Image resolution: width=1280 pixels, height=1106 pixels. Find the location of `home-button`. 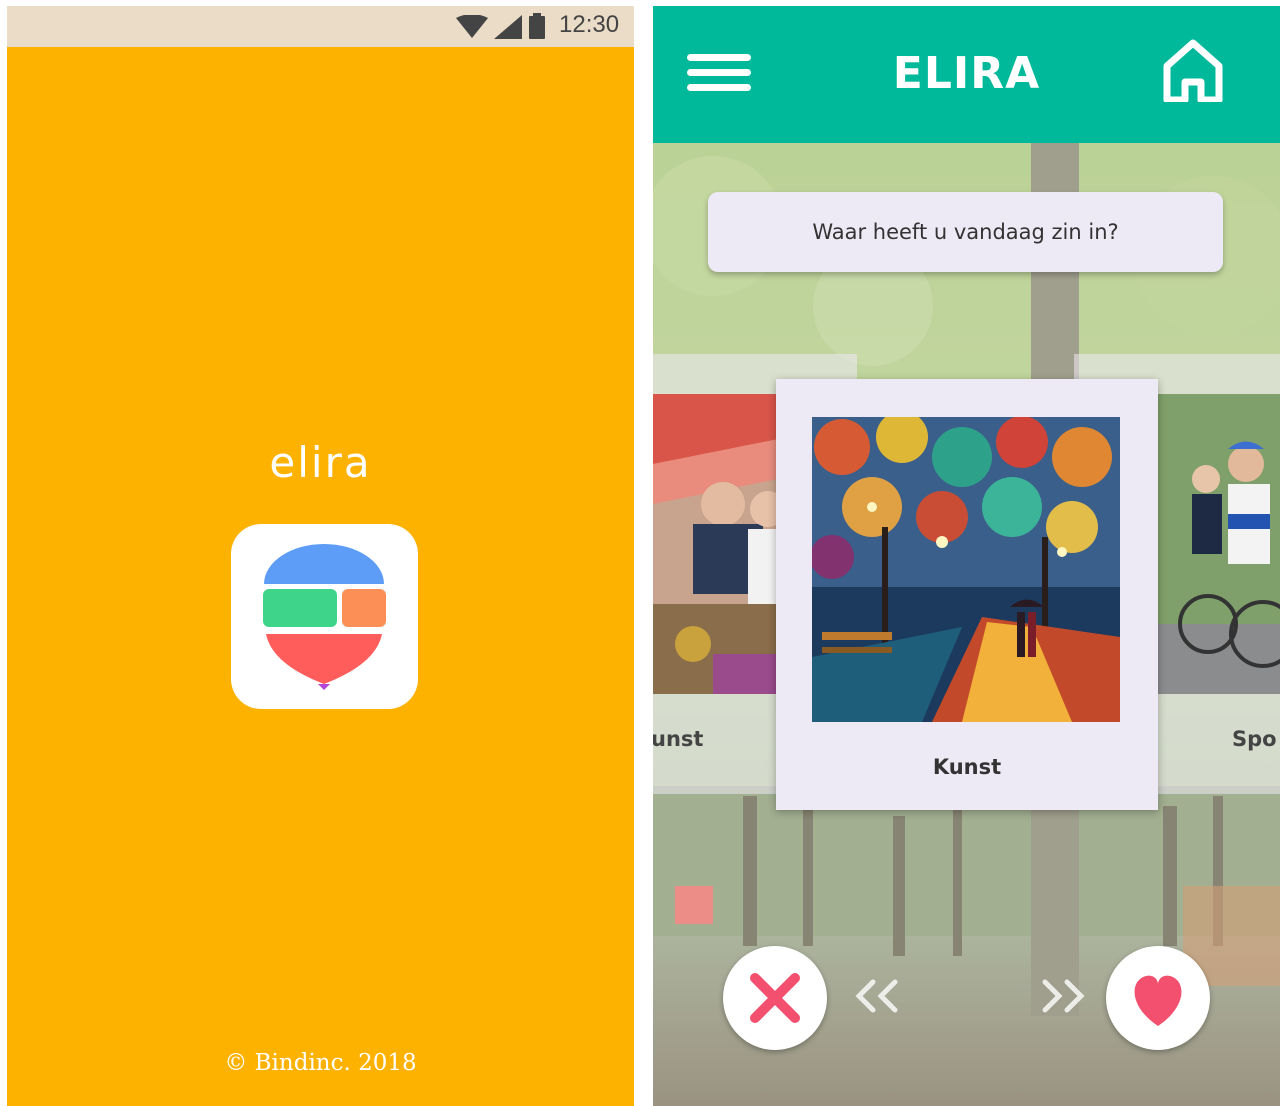

home-button is located at coordinates (1193, 71).